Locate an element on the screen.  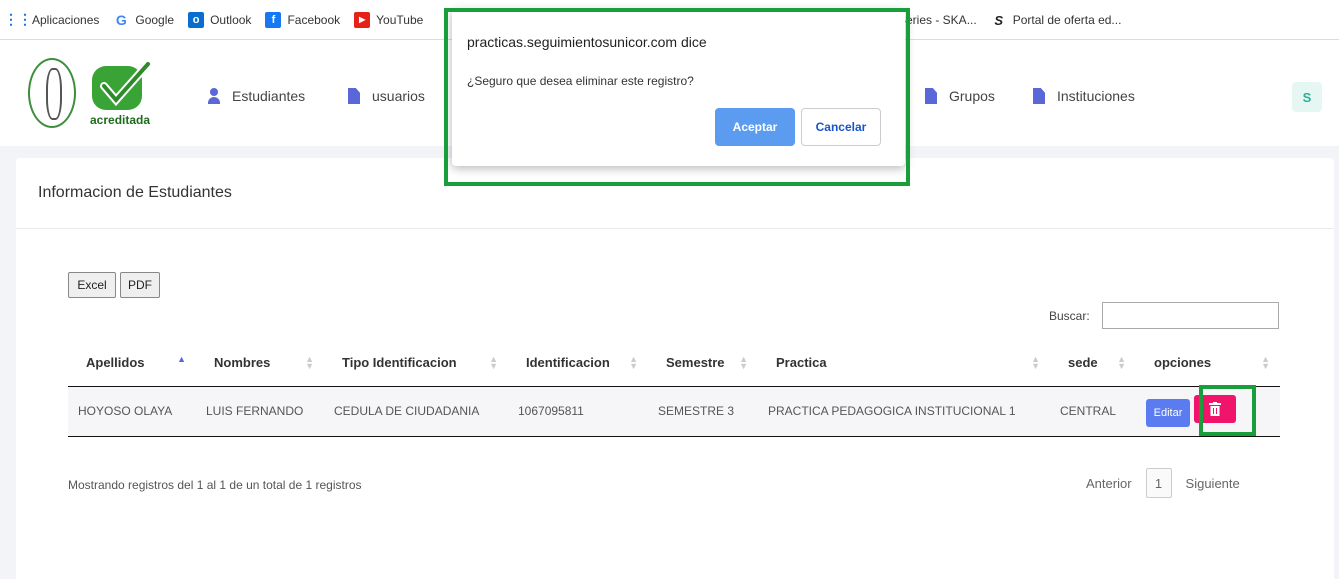
sort-asc-icon: ▲ is located at coordinates (181, 359).